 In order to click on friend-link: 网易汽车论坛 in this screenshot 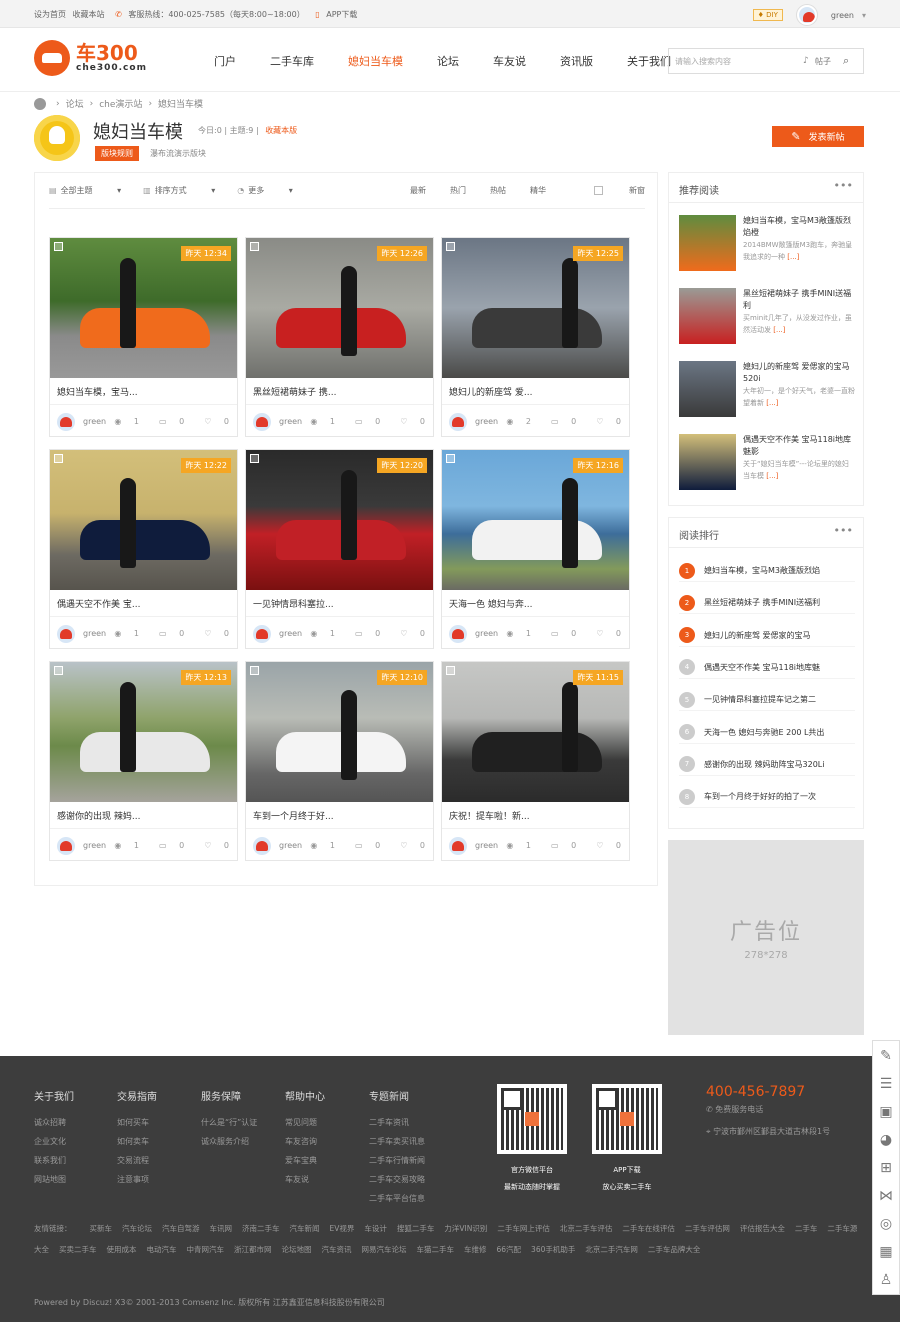, I will do `click(384, 1249)`.